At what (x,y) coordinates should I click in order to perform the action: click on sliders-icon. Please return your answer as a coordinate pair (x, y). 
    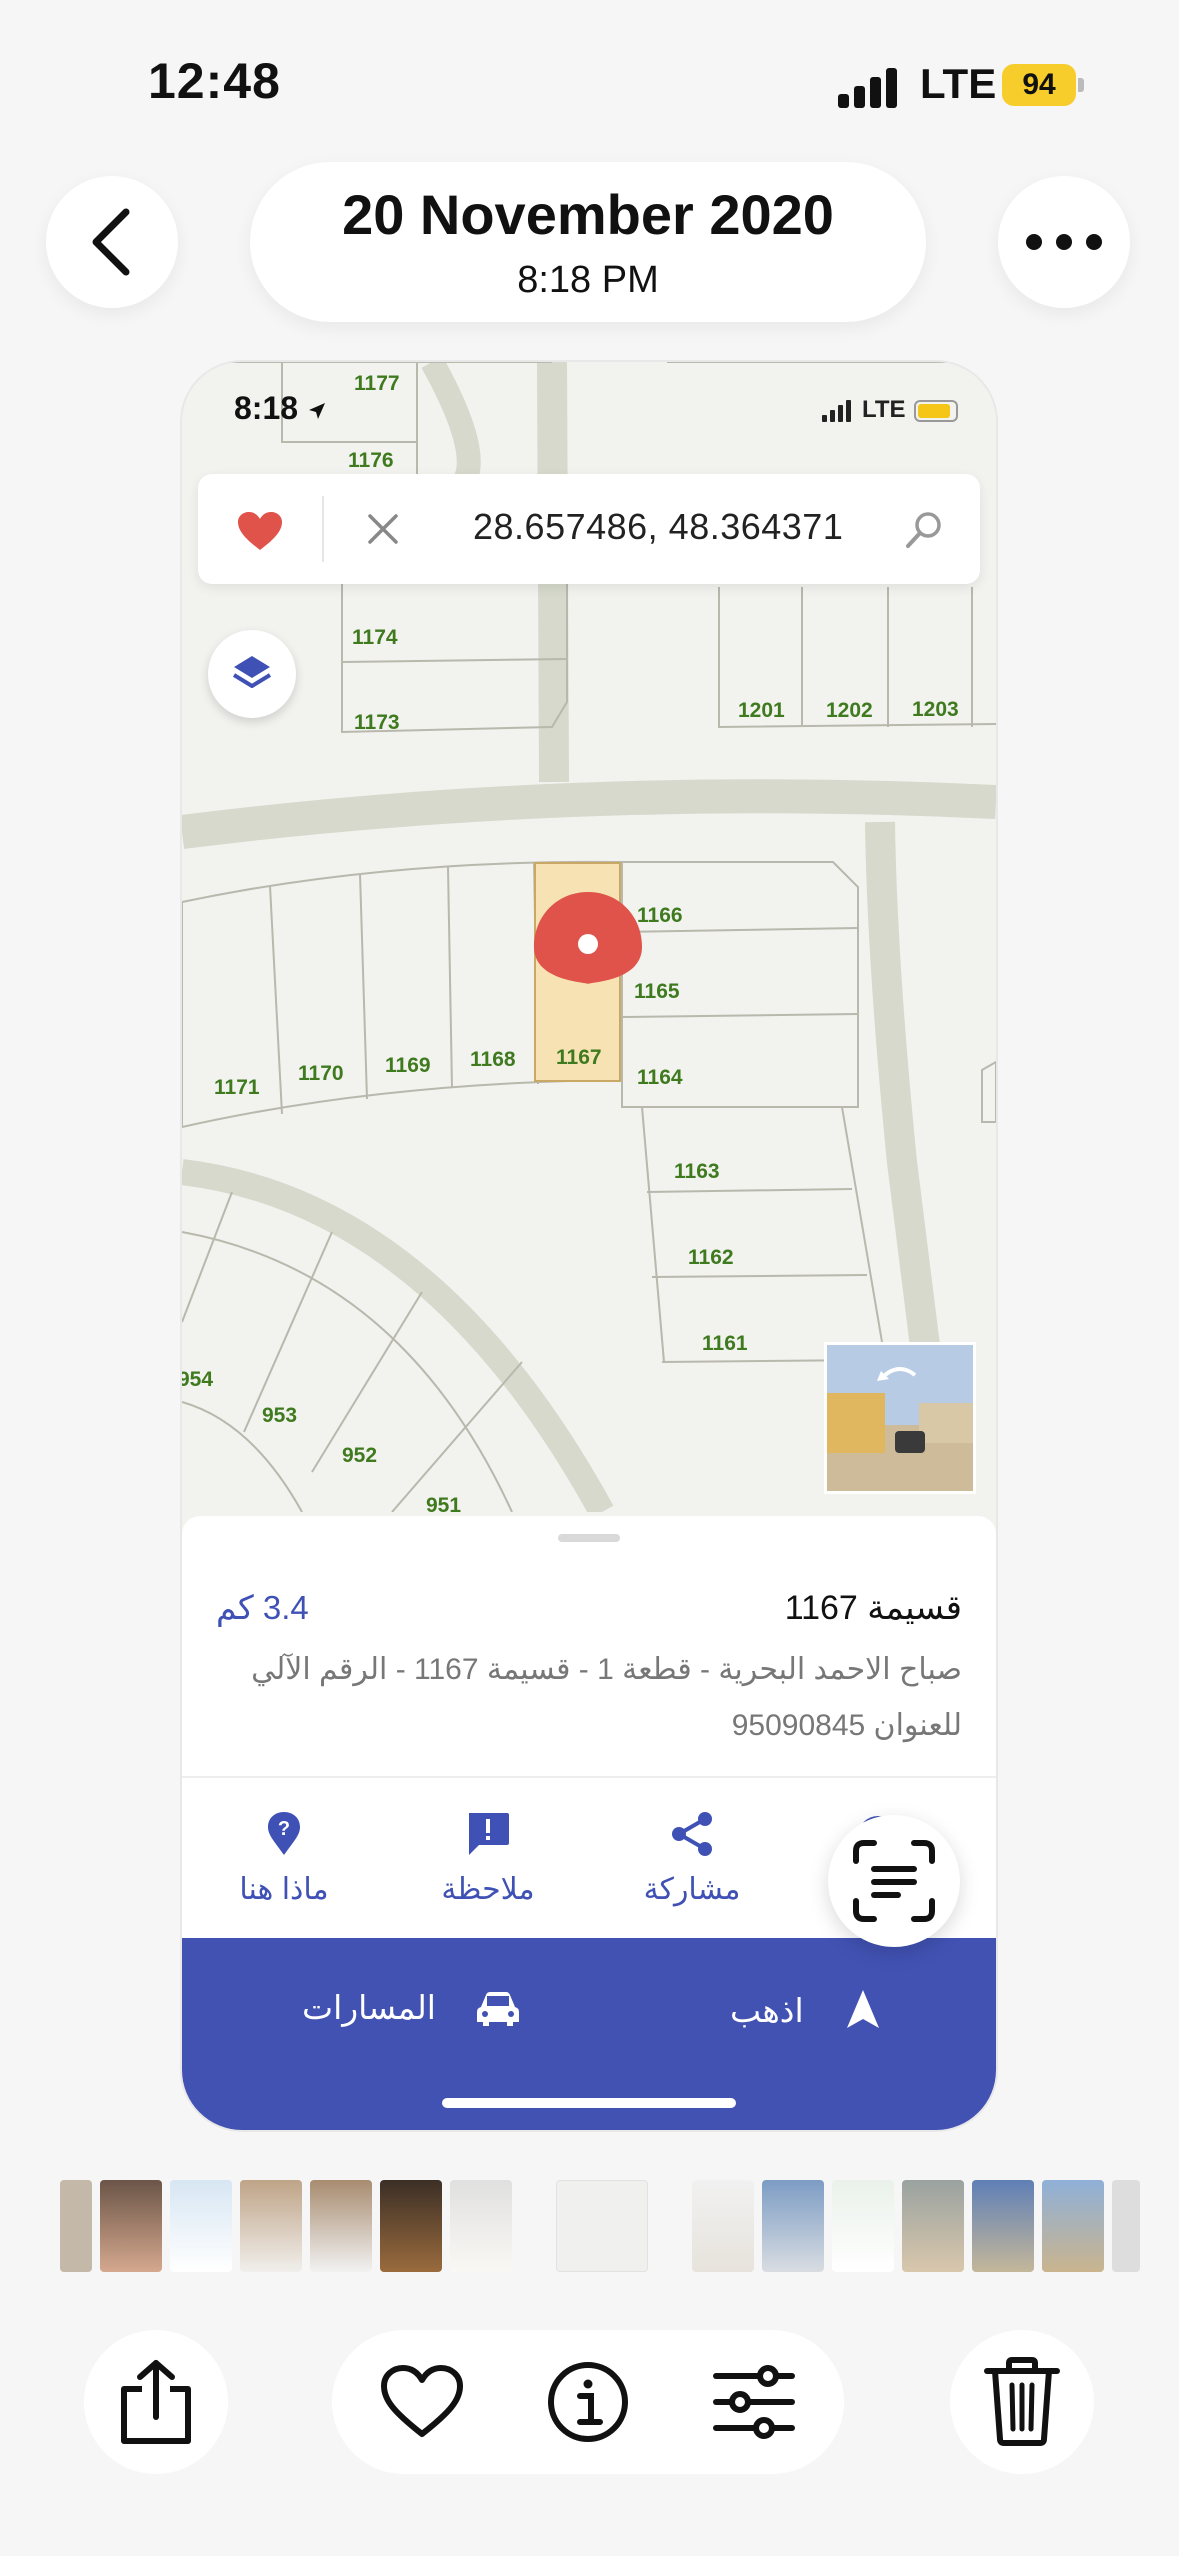
    Looking at the image, I should click on (754, 2402).